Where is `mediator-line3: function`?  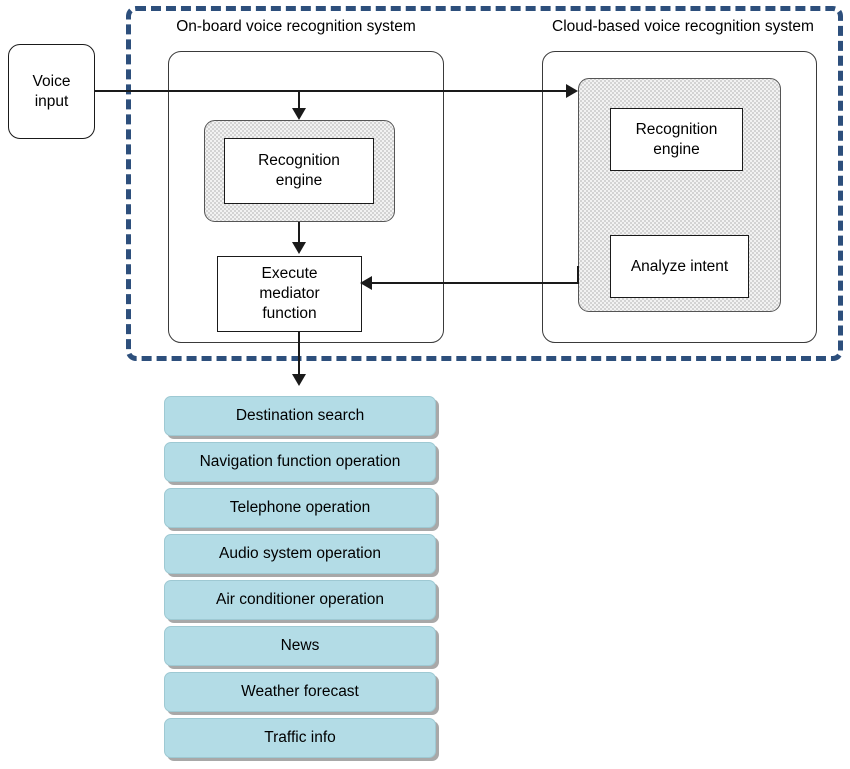
mediator-line3: function is located at coordinates (289, 313).